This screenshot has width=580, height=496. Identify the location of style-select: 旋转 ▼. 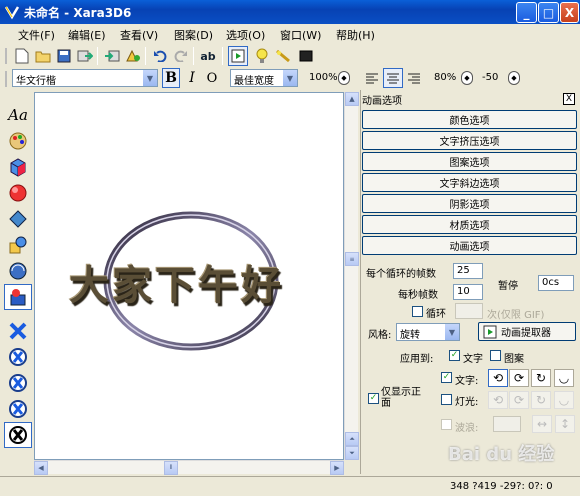
(428, 332).